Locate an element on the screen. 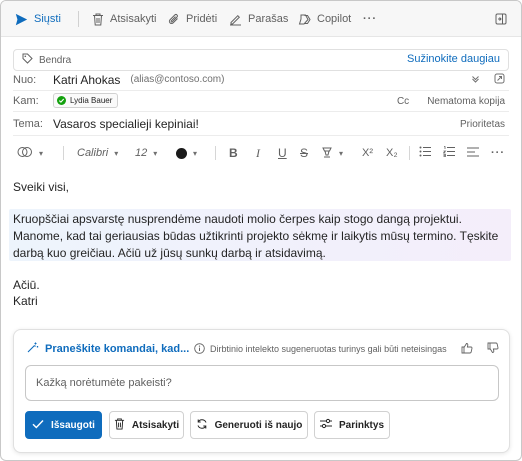  copilot-button: Copilot is located at coordinates (324, 19).